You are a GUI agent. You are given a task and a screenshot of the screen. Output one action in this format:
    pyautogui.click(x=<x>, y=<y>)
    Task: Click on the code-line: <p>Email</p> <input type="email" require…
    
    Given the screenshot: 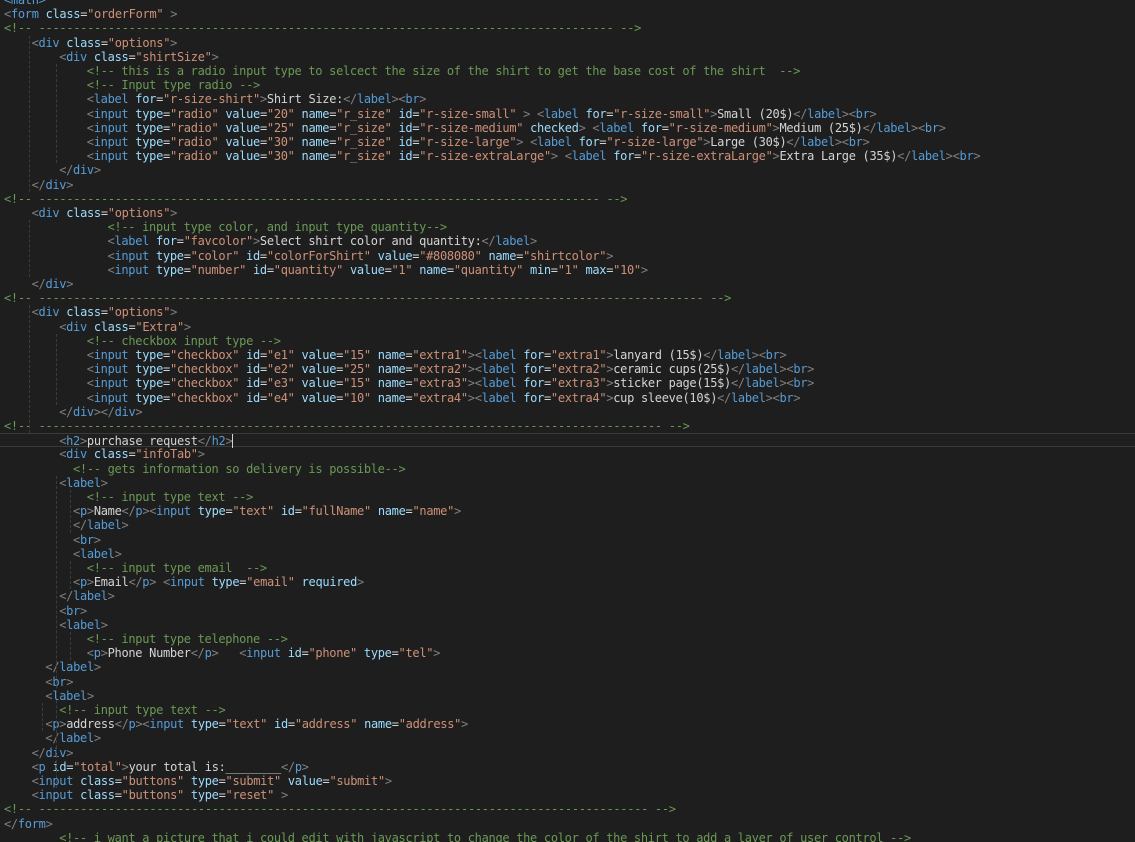 What is the action you would take?
    pyautogui.click(x=182, y=582)
    